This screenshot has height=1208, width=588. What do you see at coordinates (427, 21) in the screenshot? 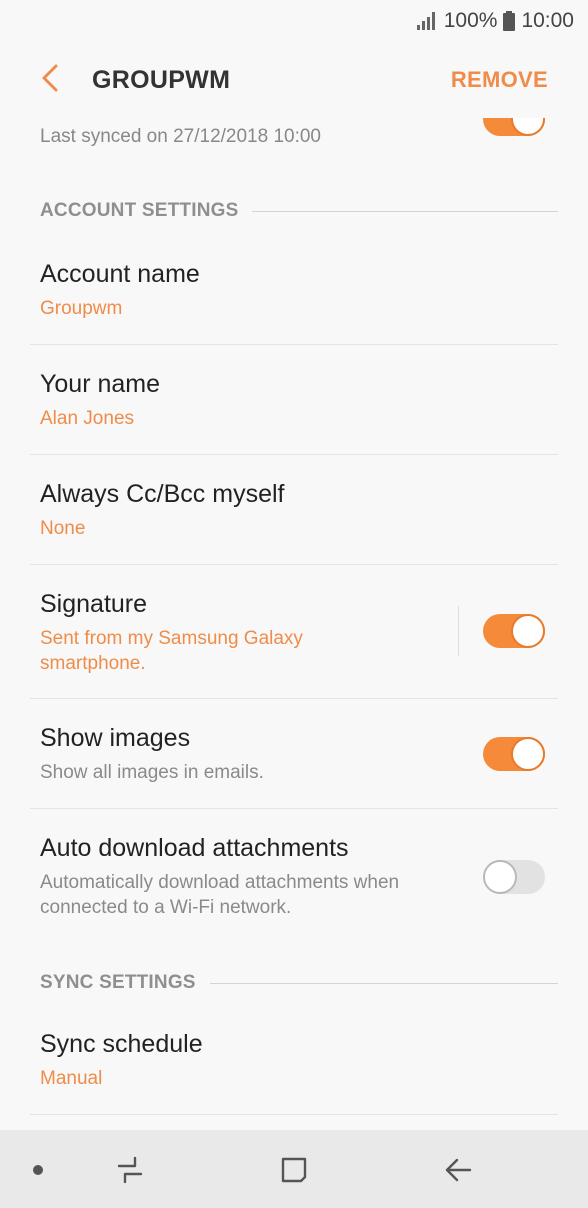
I see `signal-icon` at bounding box center [427, 21].